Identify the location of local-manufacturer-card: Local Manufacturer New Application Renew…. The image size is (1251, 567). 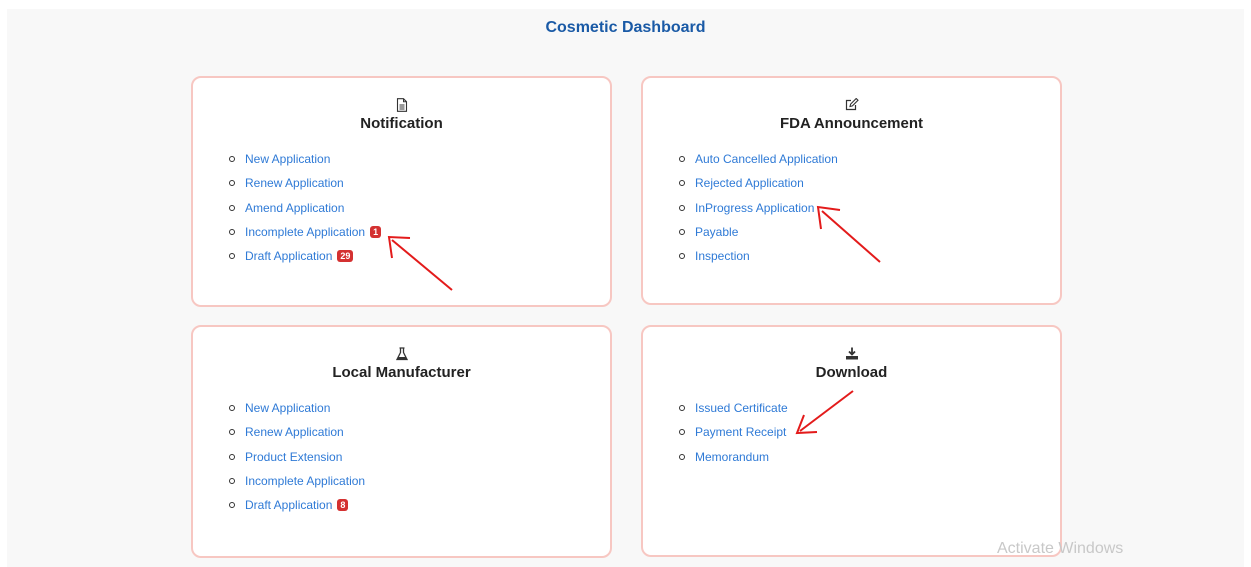
(401, 441).